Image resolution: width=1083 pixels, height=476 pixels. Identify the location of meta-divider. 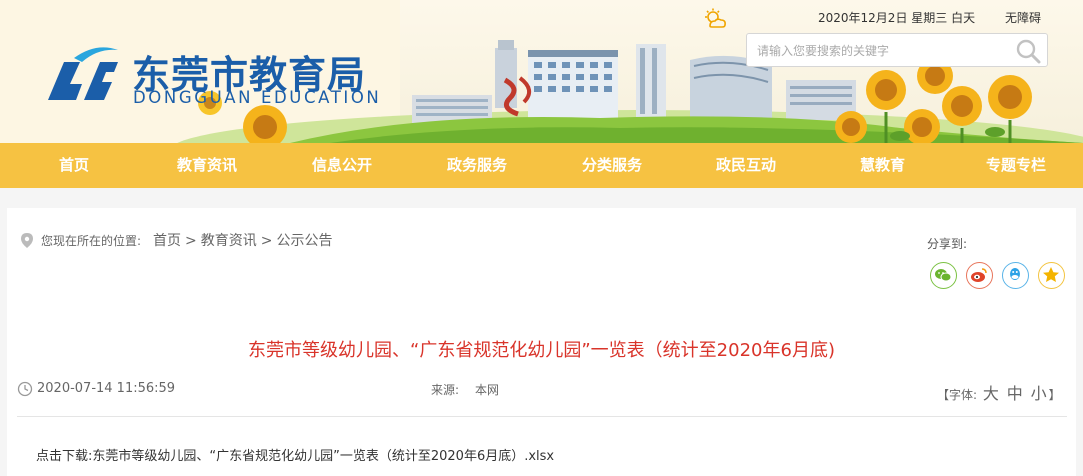
(542, 416).